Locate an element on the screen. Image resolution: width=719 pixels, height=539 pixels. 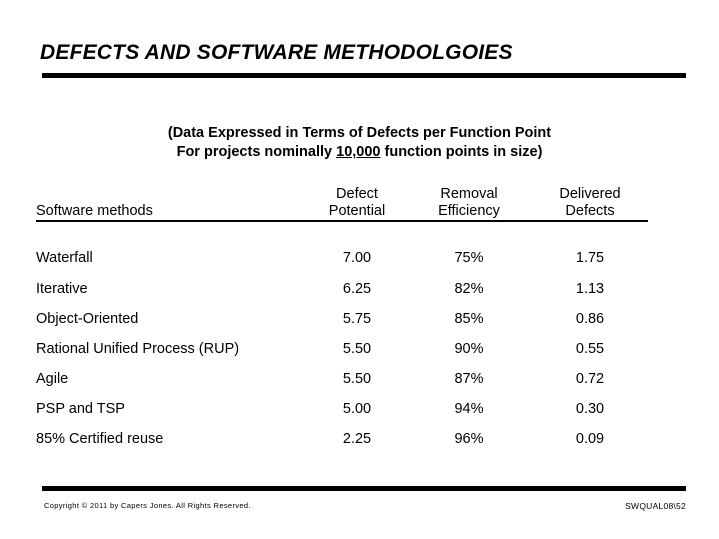
column-header-line2: Potential is located at coordinates (357, 211).